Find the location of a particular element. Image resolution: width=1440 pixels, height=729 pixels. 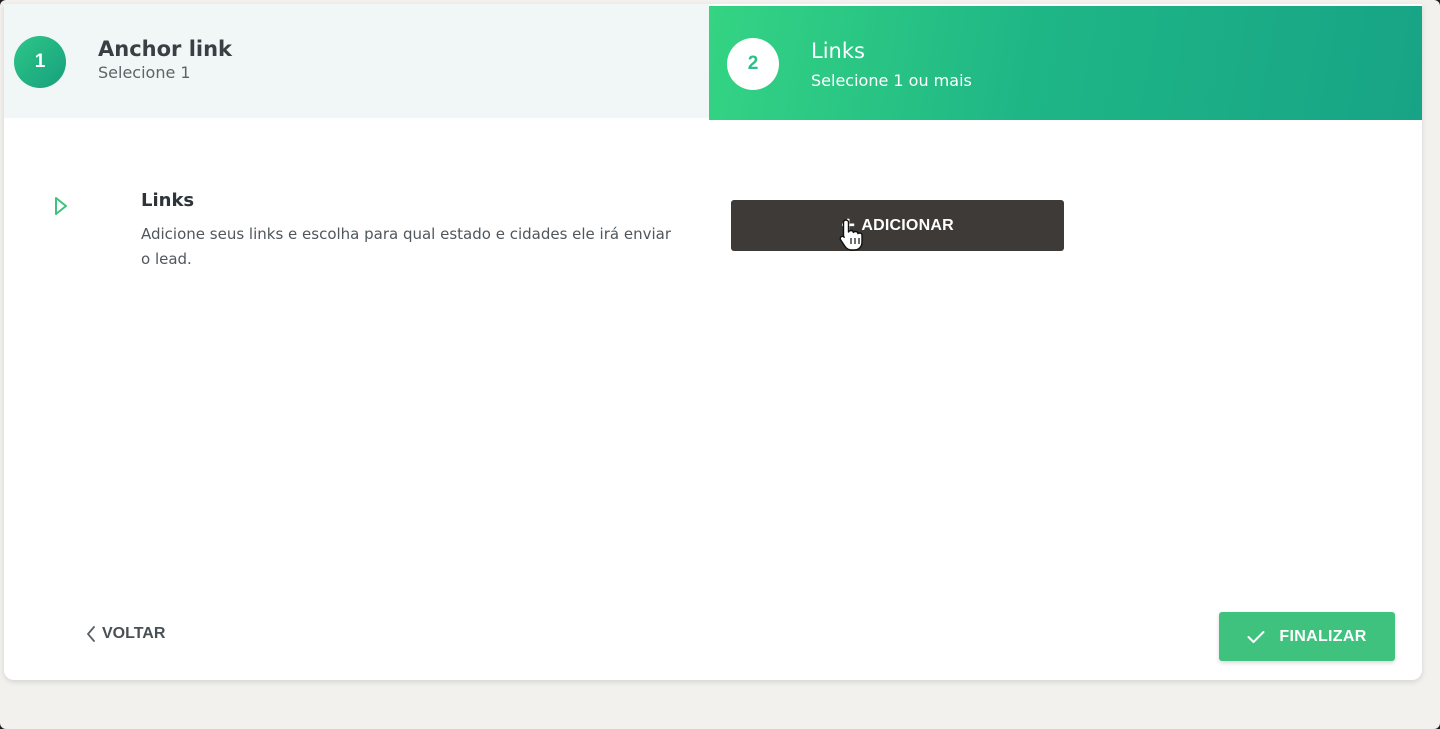

back-button: VOLTAR is located at coordinates (125, 634).